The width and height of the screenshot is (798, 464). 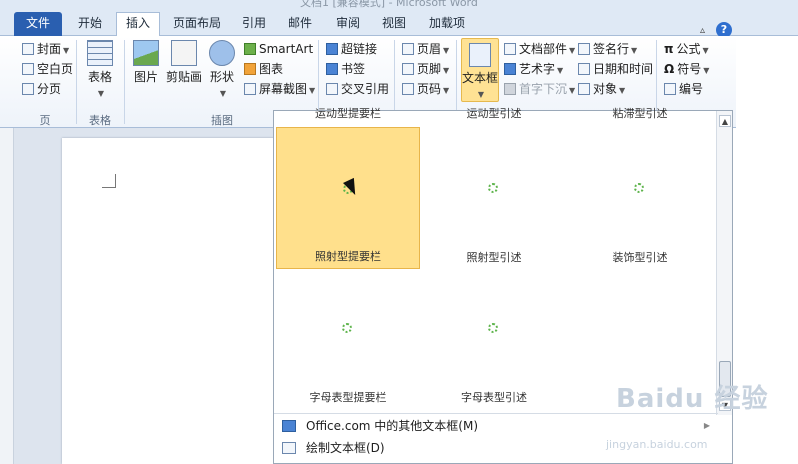 I want to click on quick-parts-icon, so click(x=510, y=49).